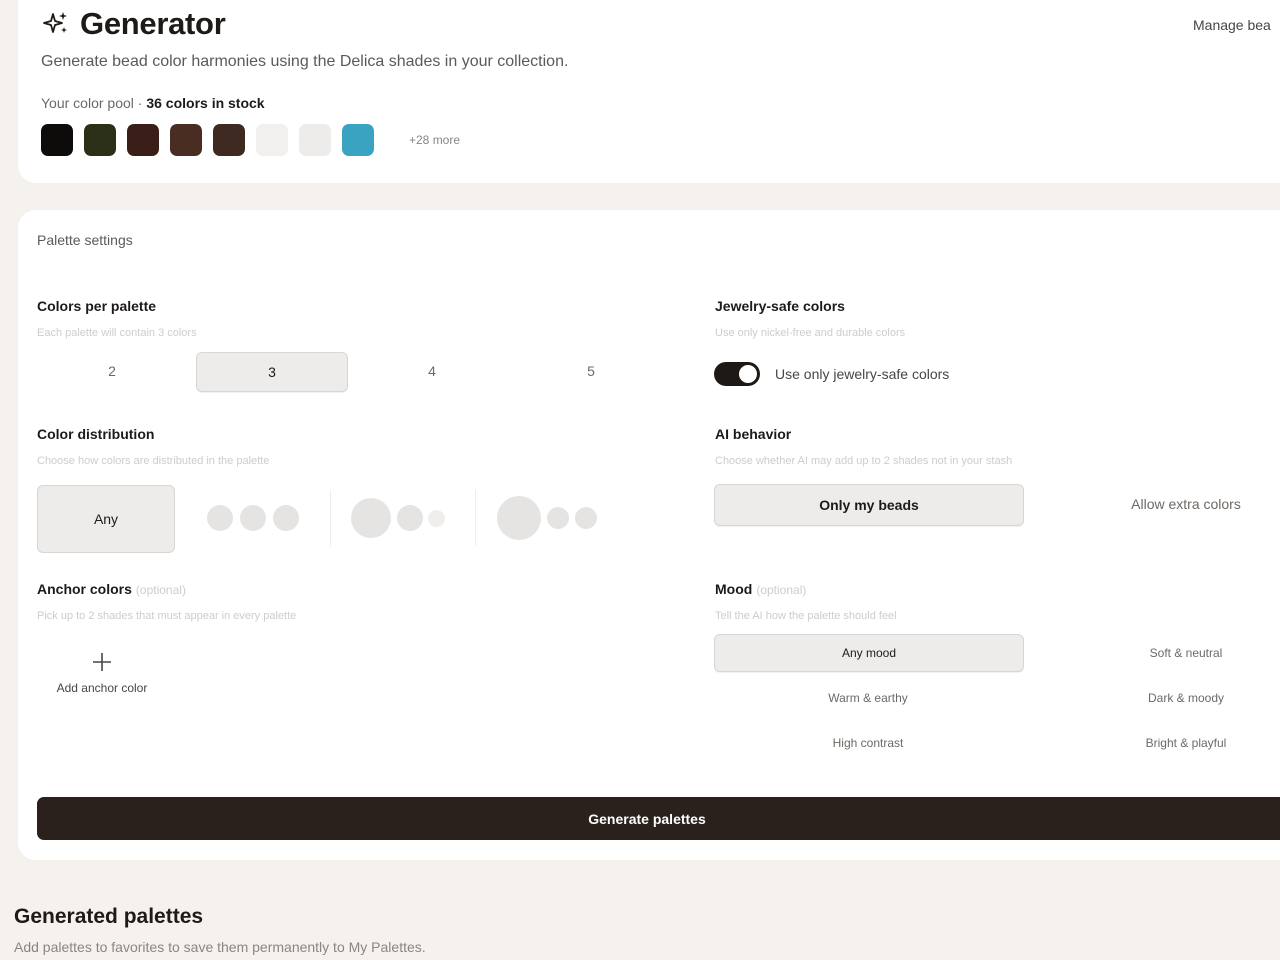  What do you see at coordinates (55, 22) in the screenshot?
I see `sparkle-icon` at bounding box center [55, 22].